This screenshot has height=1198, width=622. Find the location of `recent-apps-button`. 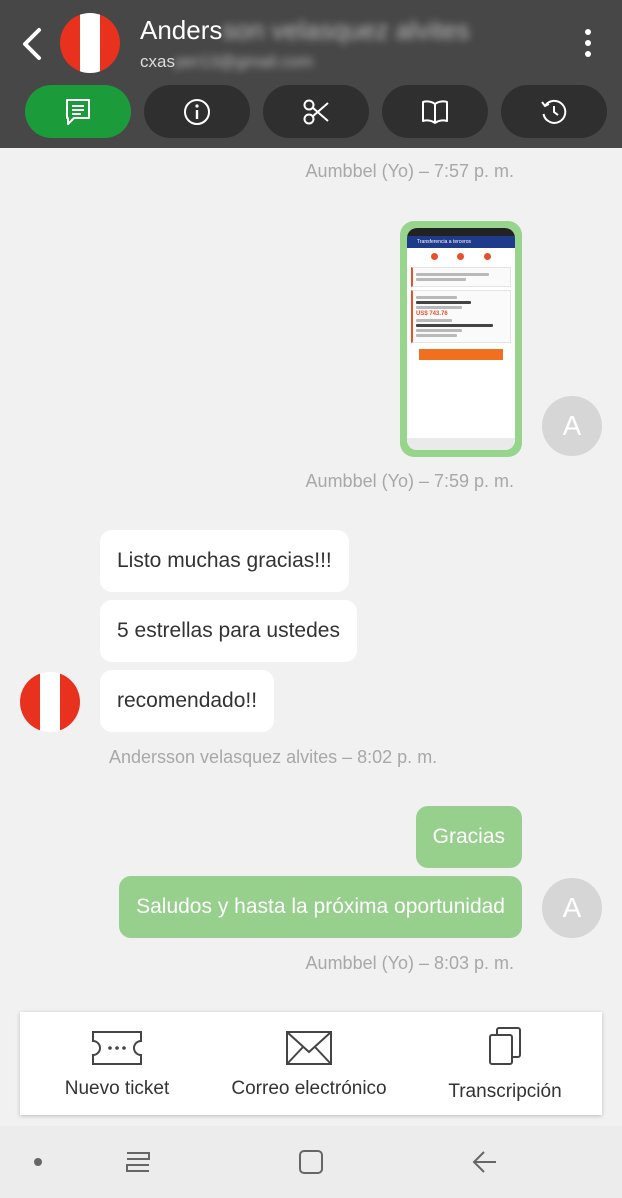

recent-apps-button is located at coordinates (138, 1162).